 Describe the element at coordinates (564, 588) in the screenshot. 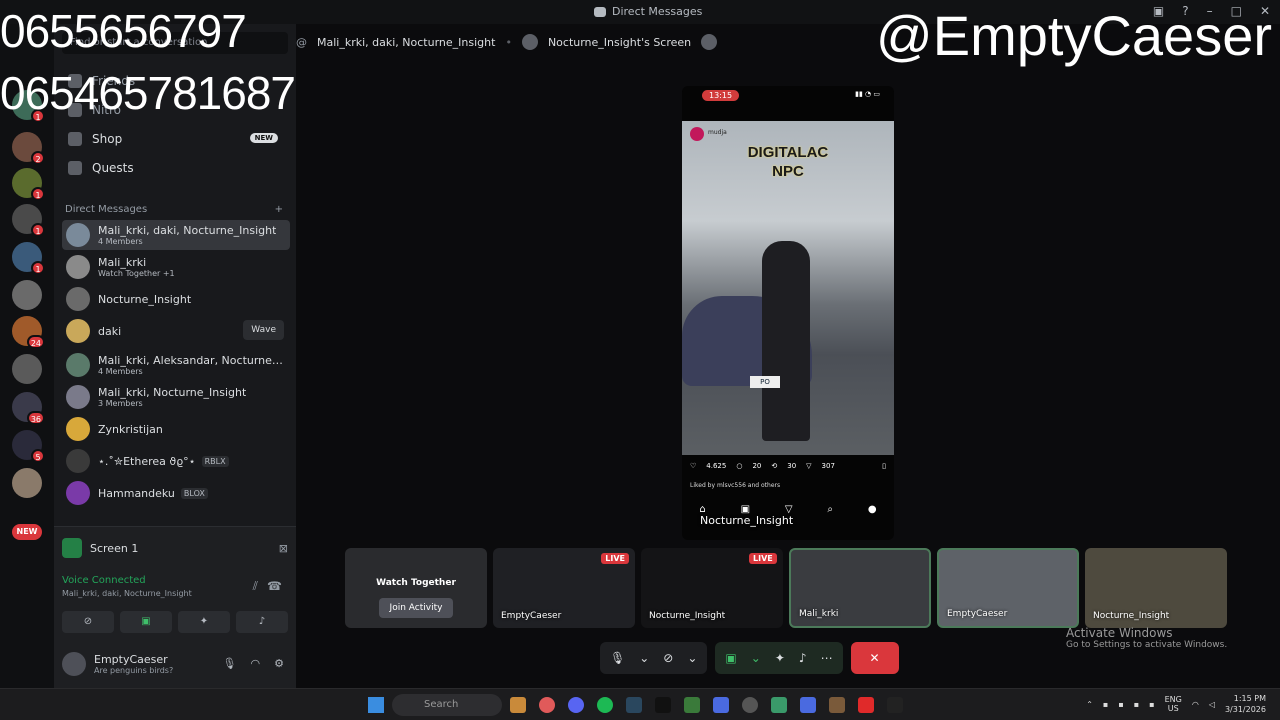

I see `participant-tile: LIVE EmptyCaeser` at that location.